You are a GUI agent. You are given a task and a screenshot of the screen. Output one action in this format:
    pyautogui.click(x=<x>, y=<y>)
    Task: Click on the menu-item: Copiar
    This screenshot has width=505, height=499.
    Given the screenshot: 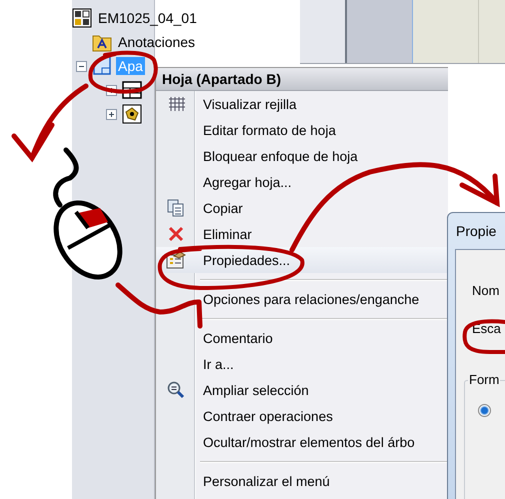 What is the action you would take?
    pyautogui.click(x=302, y=208)
    